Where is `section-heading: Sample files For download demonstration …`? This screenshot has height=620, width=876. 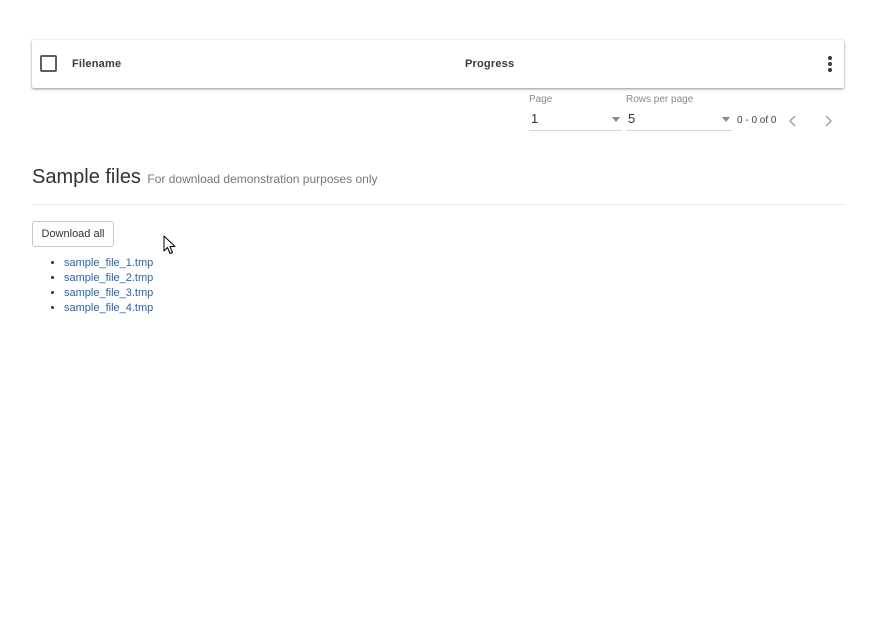
section-heading: Sample files For download demonstration … is located at coordinates (205, 177).